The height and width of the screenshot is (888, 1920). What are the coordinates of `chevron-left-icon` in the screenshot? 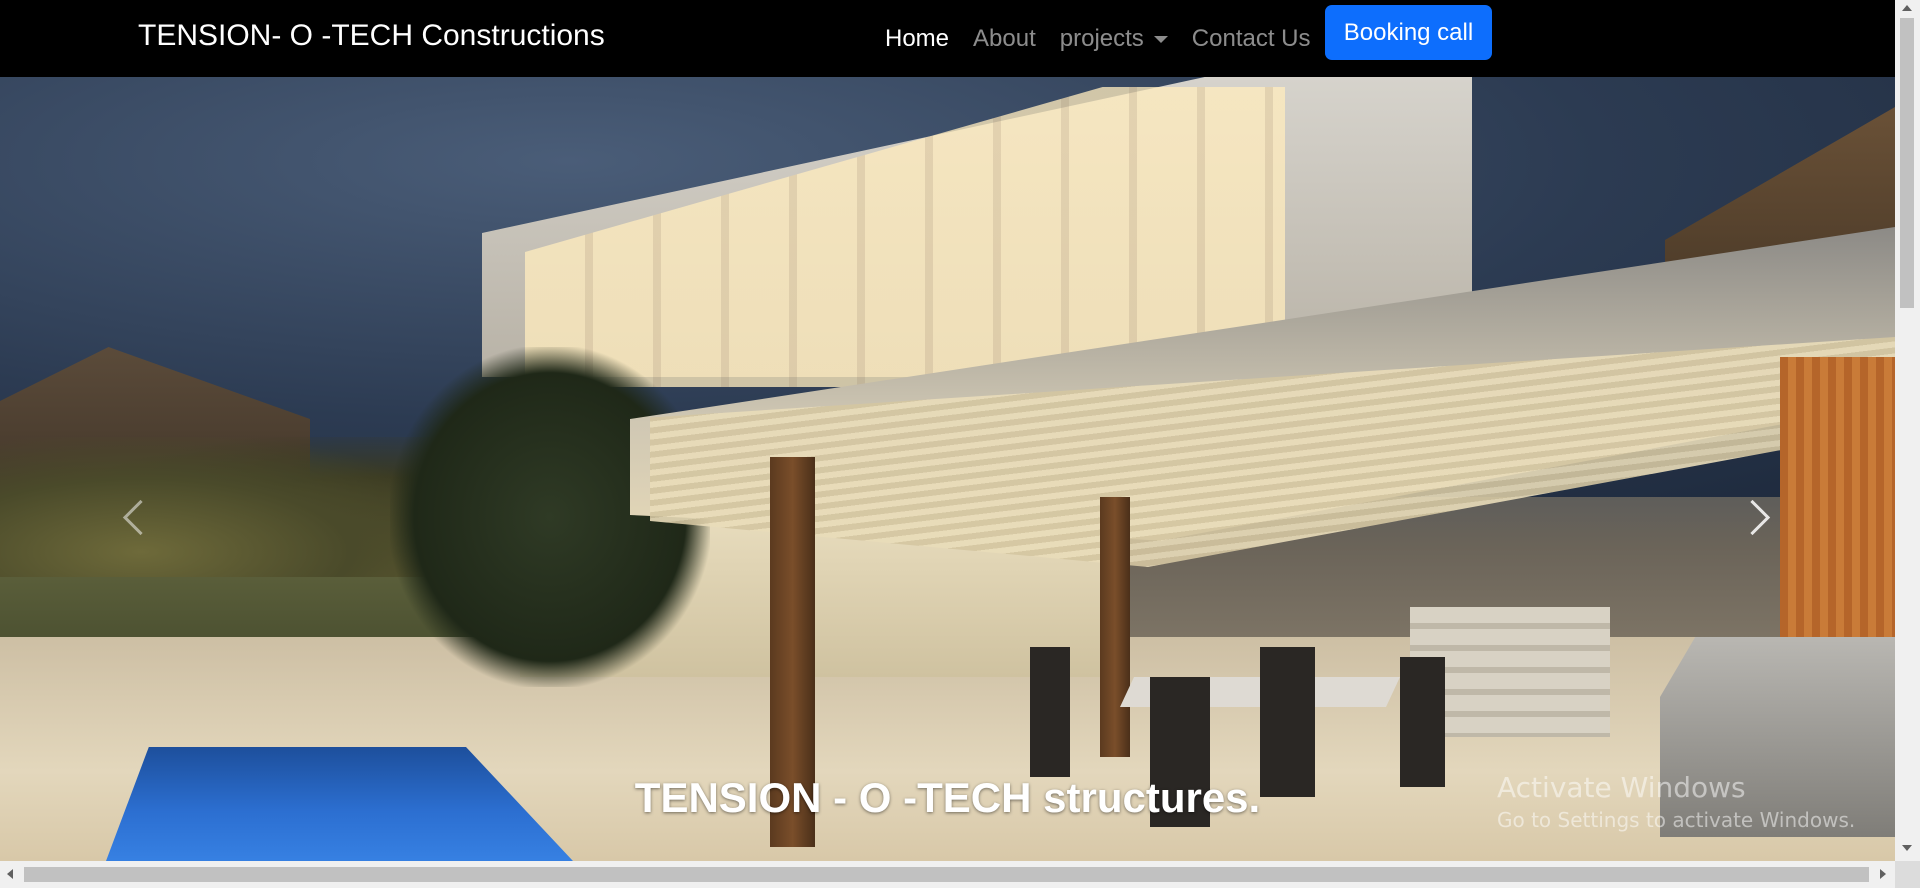 It's located at (140, 517).